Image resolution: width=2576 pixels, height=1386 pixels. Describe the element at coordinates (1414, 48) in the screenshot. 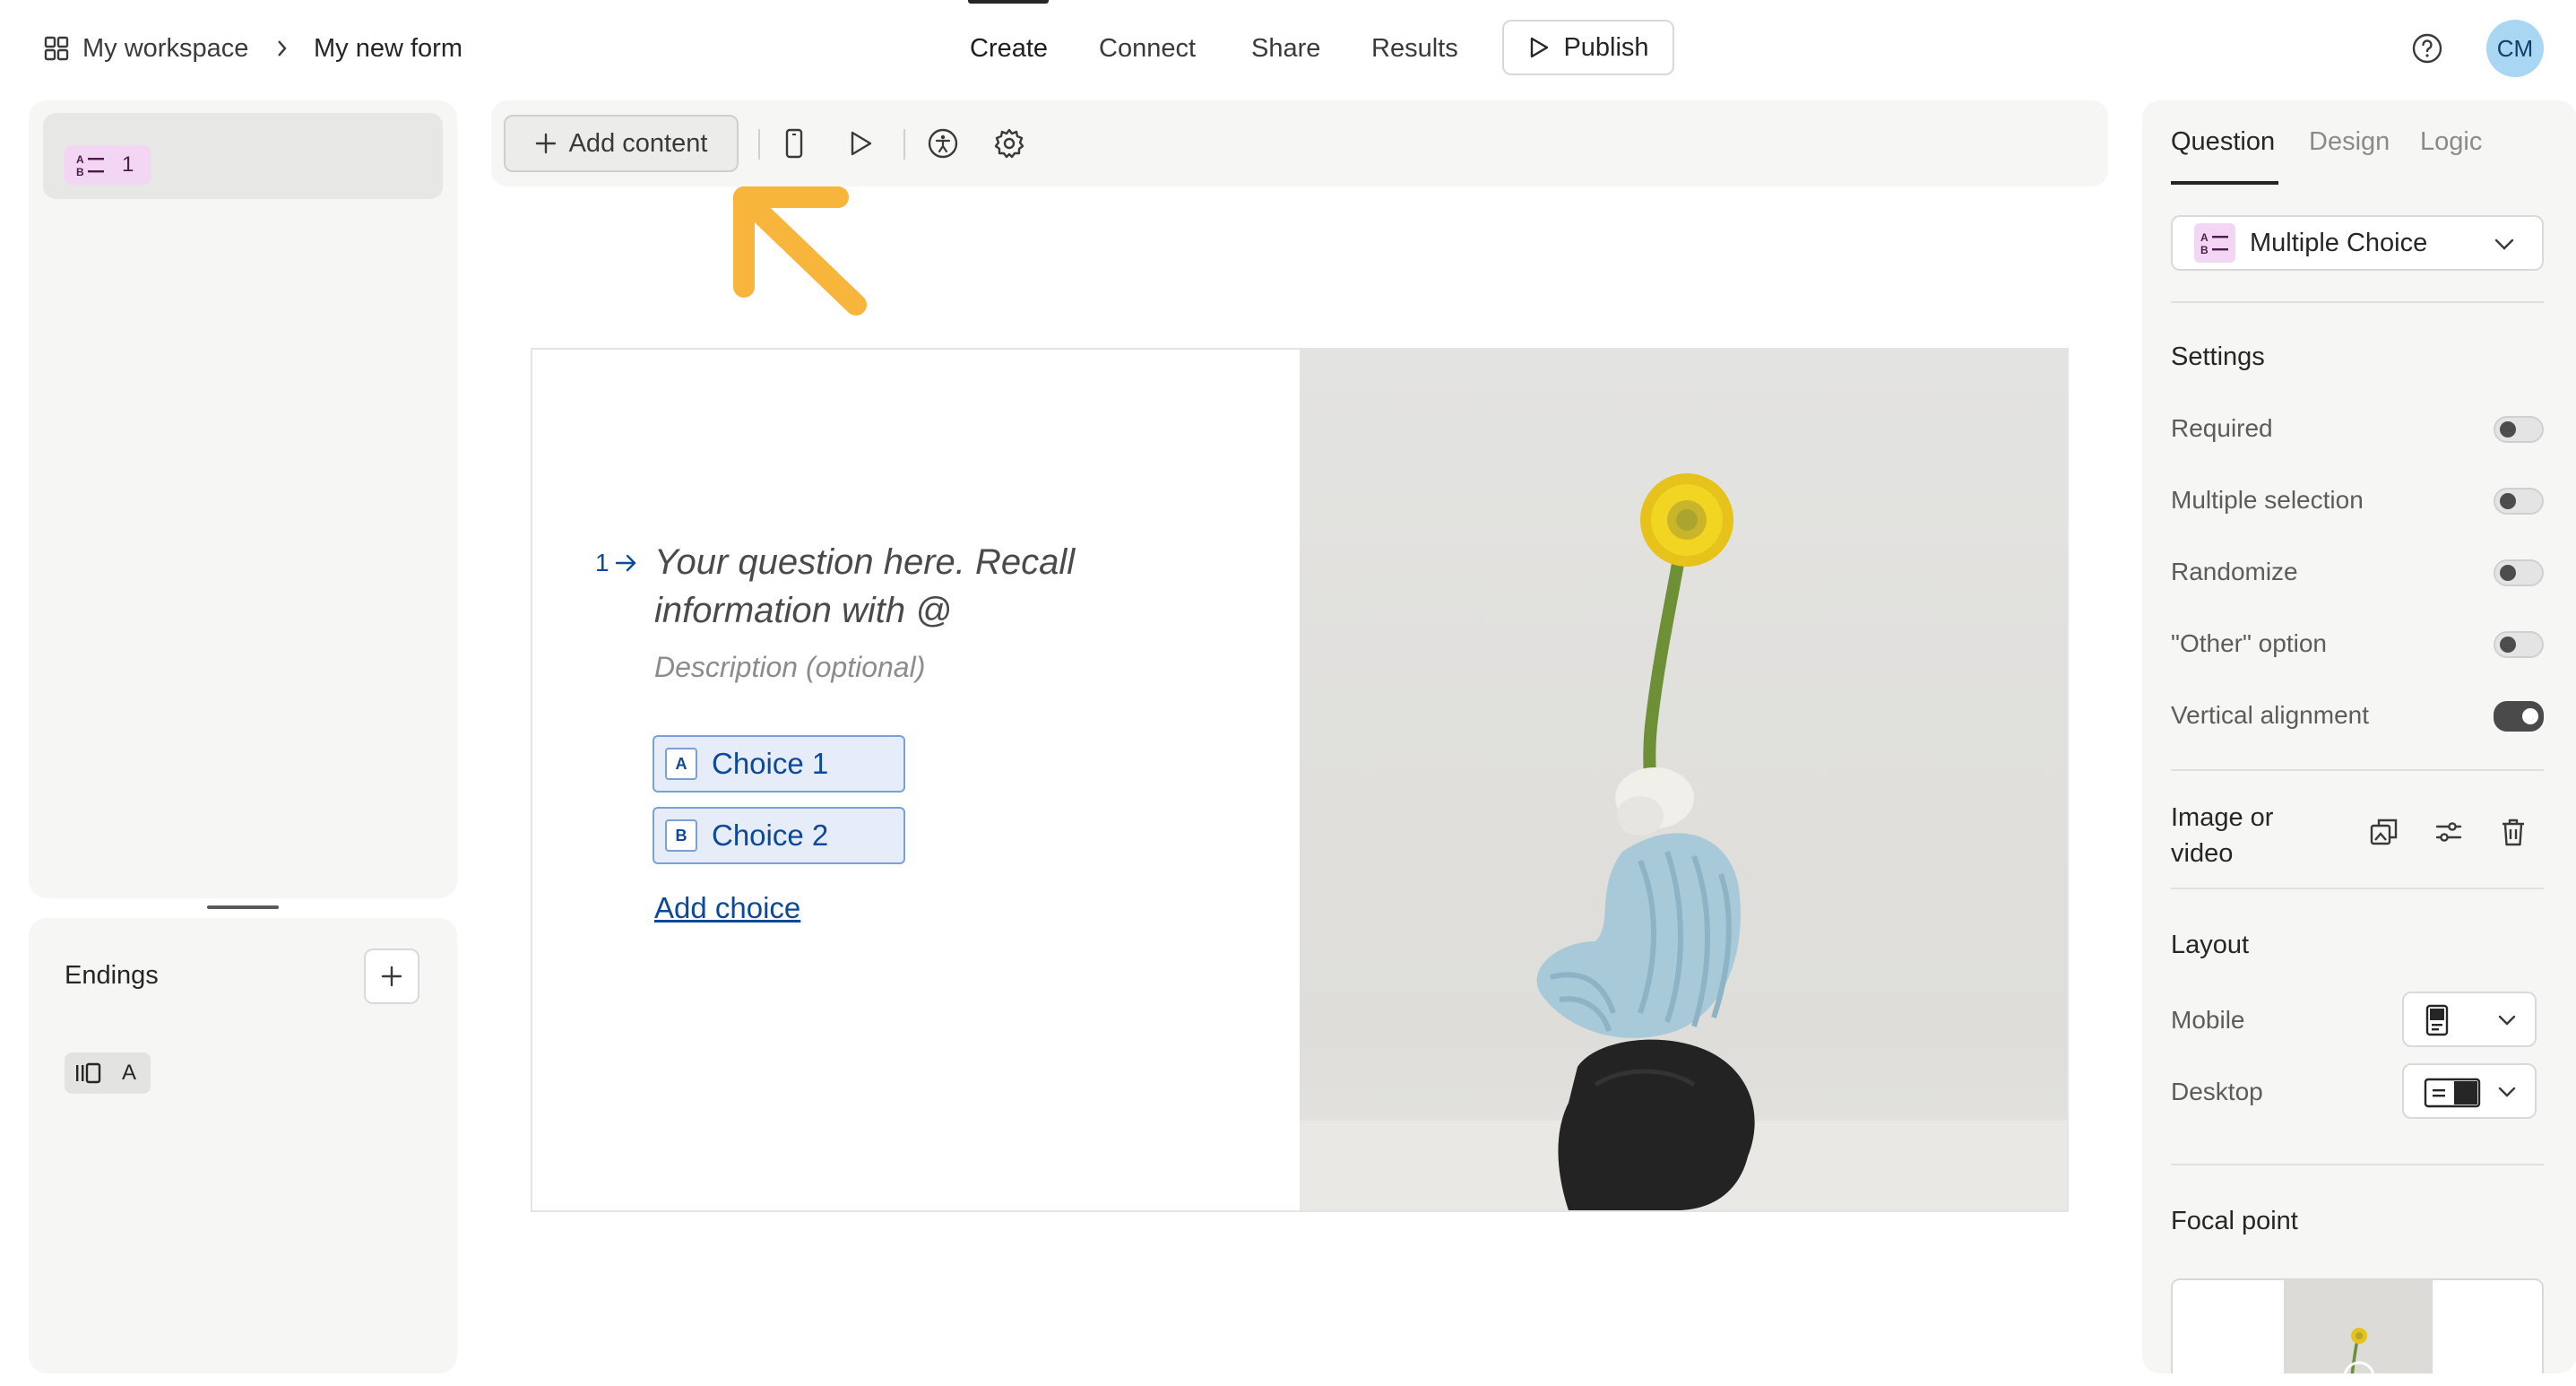

I see `tab-results: Results` at that location.